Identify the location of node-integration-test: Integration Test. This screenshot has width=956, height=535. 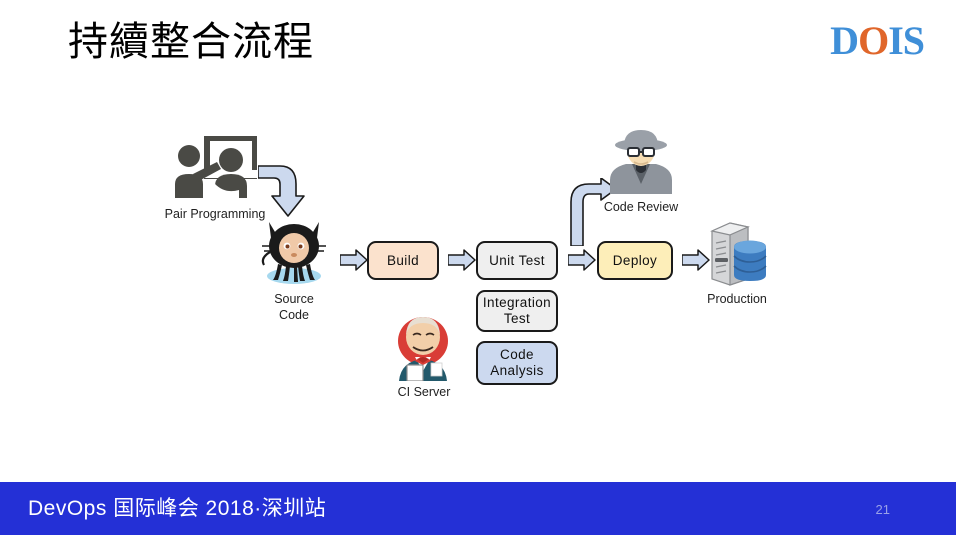
(517, 311).